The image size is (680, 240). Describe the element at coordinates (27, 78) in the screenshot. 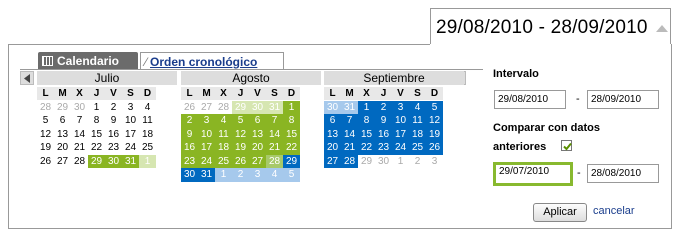

I see `prev-month-button` at that location.